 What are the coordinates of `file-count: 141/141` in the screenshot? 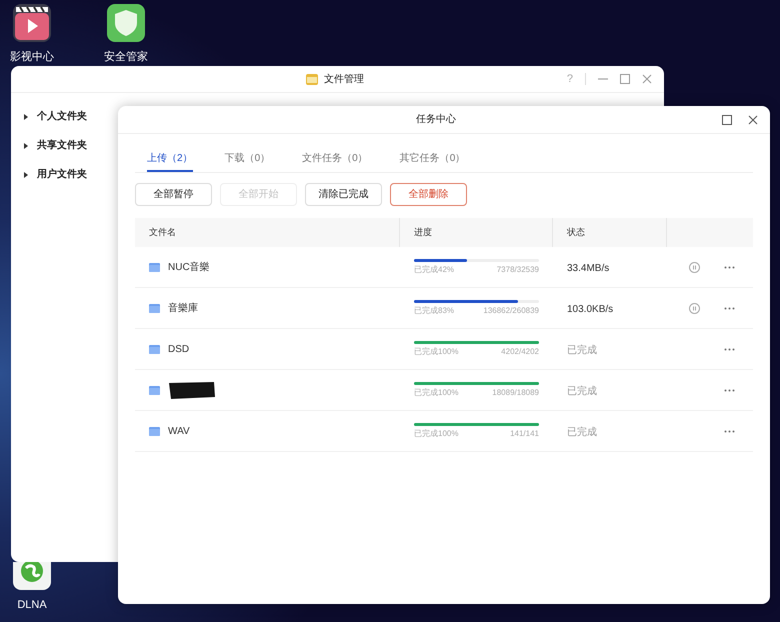 It's located at (524, 434).